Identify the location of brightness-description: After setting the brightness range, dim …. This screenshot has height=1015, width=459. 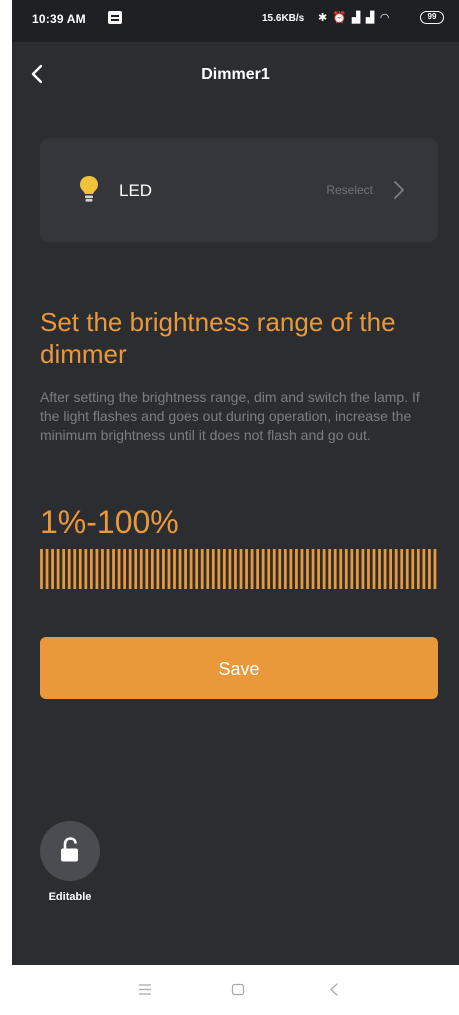
(230, 416).